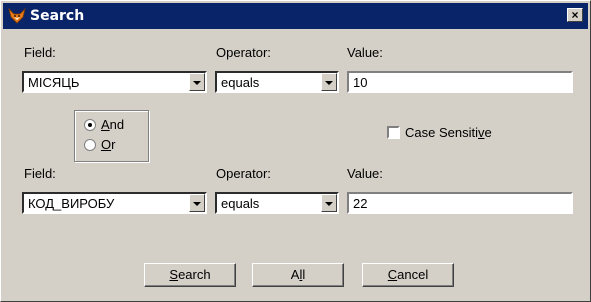 The height and width of the screenshot is (302, 591). Describe the element at coordinates (360, 82) in the screenshot. I see `value-input-1-text: 10` at that location.